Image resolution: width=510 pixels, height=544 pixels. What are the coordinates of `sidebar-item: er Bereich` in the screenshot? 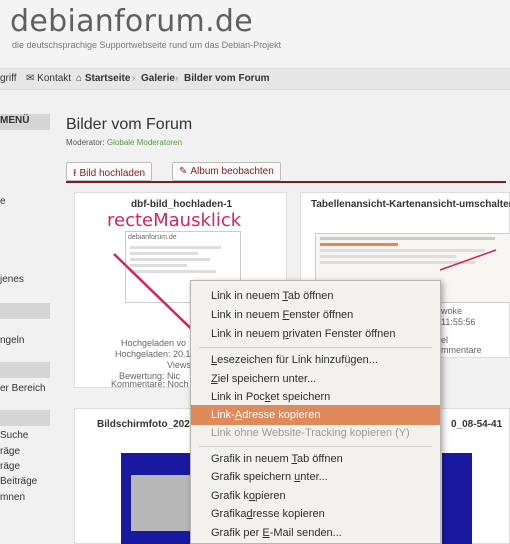 It's located at (23, 388).